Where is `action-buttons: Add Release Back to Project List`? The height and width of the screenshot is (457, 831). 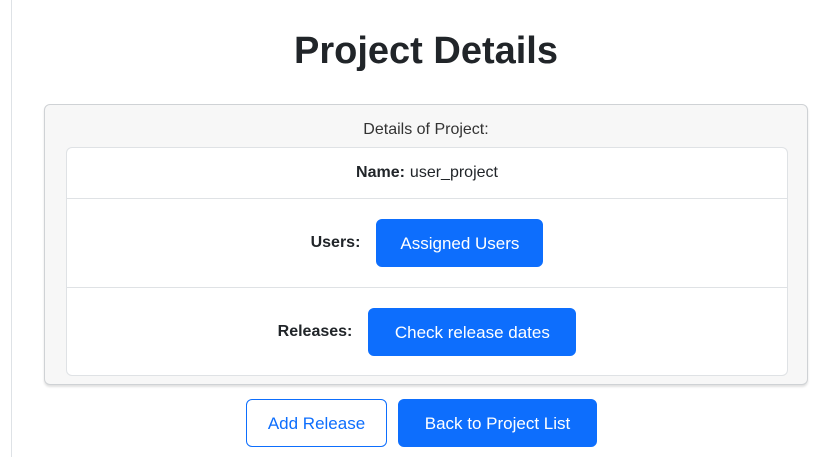 action-buttons: Add Release Back to Project List is located at coordinates (421, 423).